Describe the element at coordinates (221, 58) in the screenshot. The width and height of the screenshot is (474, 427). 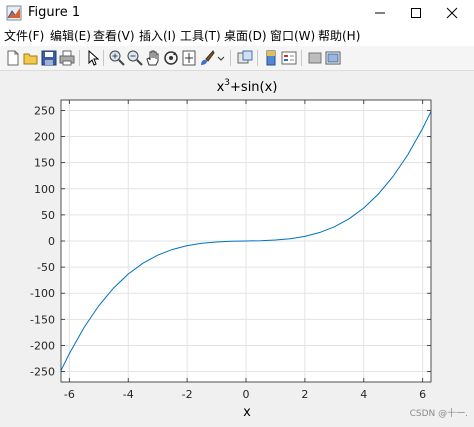
I see `chevron-down-icon` at that location.